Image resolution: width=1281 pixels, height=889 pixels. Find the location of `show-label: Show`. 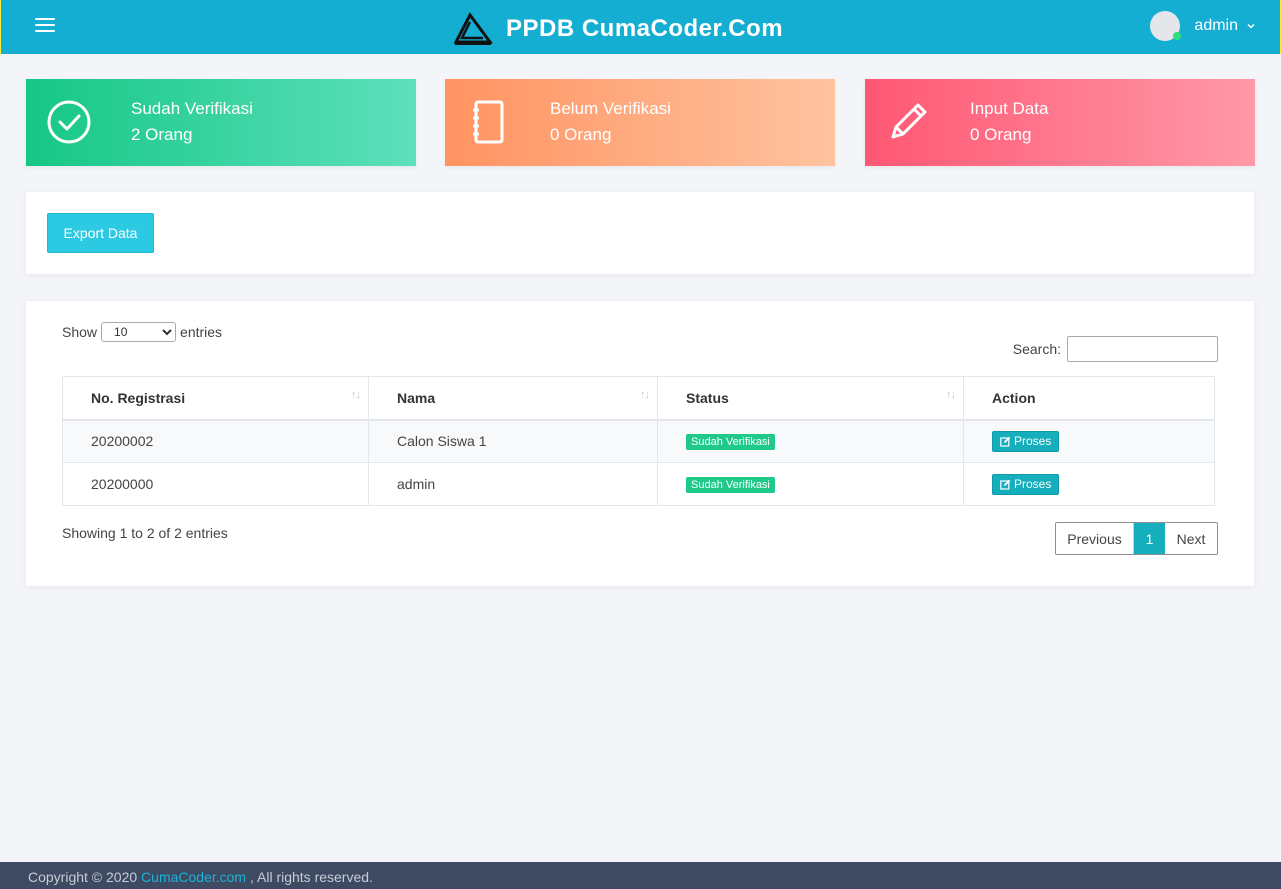

show-label: Show is located at coordinates (80, 332).